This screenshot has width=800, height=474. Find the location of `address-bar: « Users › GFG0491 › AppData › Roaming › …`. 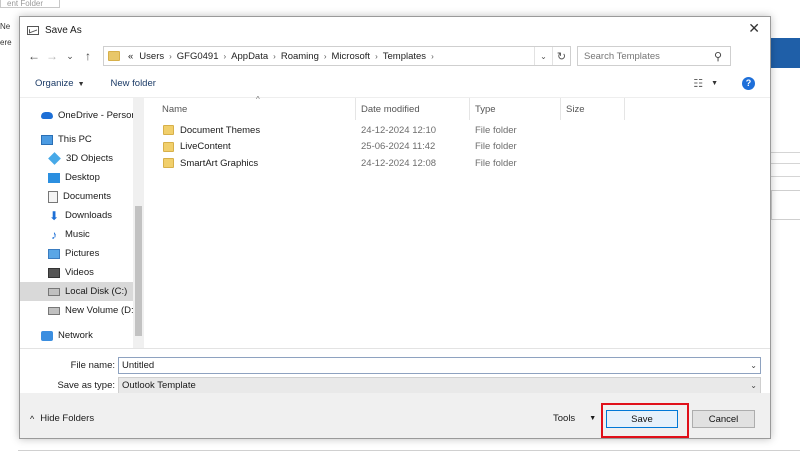

address-bar: « Users › GFG0491 › AppData › Roaming › … is located at coordinates (337, 56).